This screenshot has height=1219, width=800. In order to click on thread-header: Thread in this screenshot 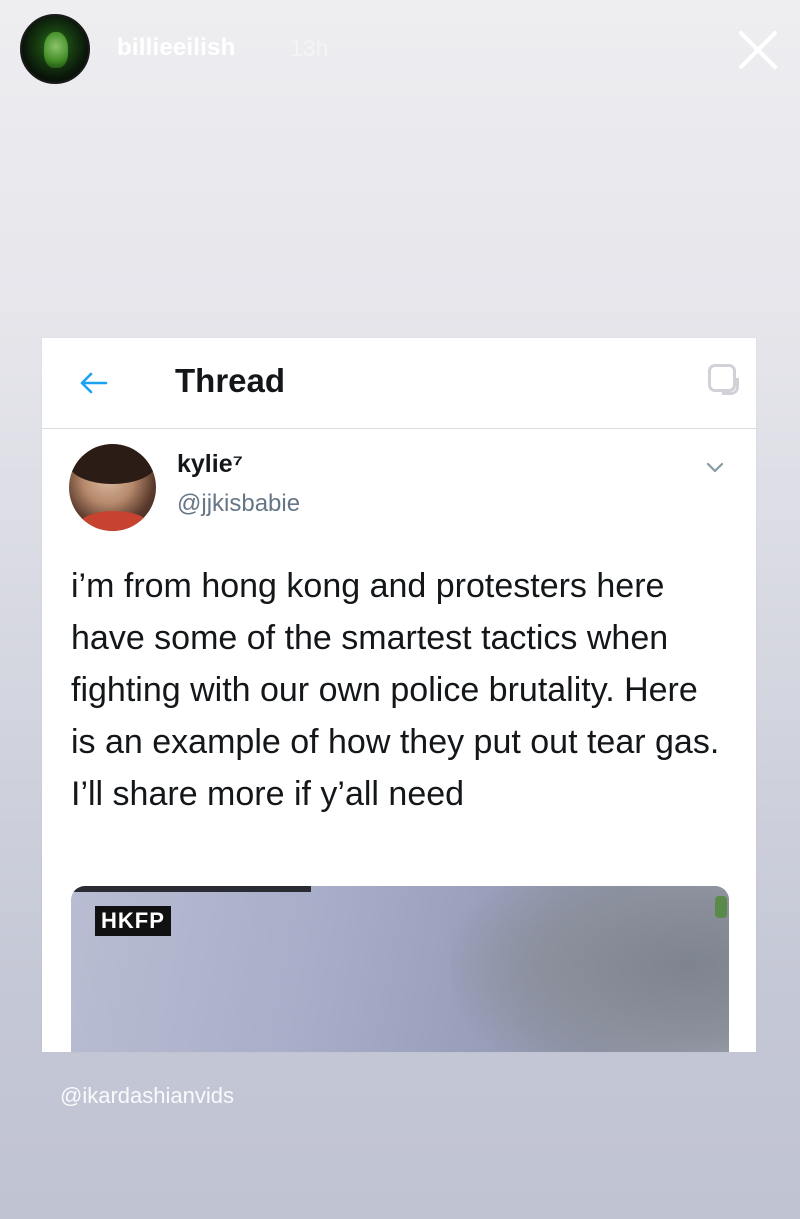, I will do `click(399, 383)`.